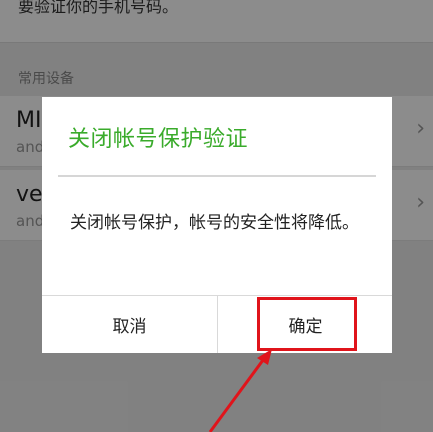 This screenshot has height=432, width=433. What do you see at coordinates (158, 139) in the screenshot?
I see `dialog-title: 关闭帐号保护验证` at bounding box center [158, 139].